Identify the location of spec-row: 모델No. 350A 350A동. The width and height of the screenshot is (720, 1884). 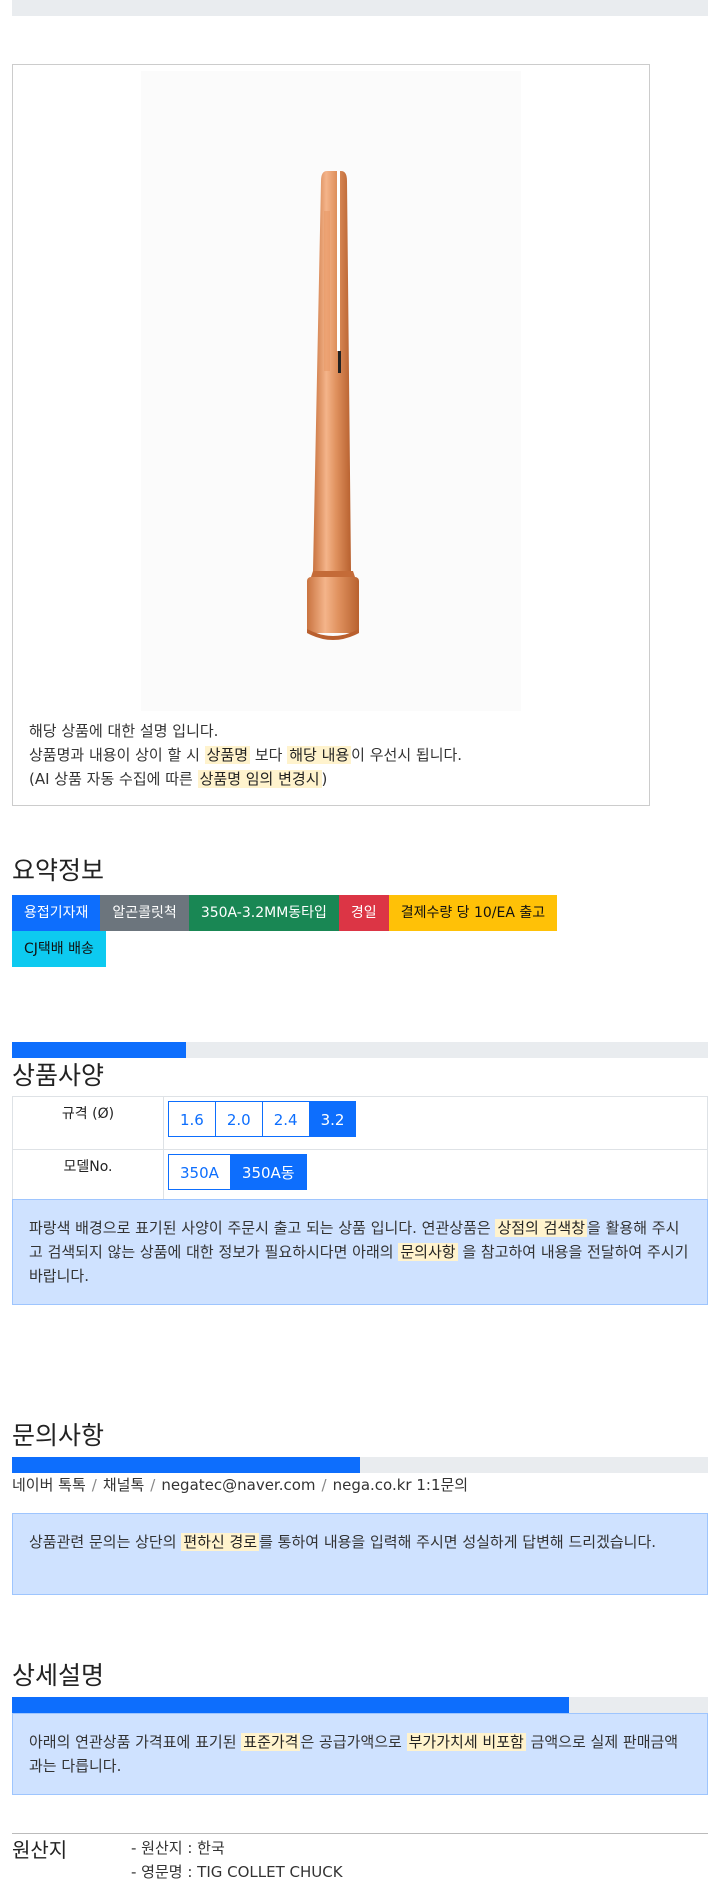
(360, 1176).